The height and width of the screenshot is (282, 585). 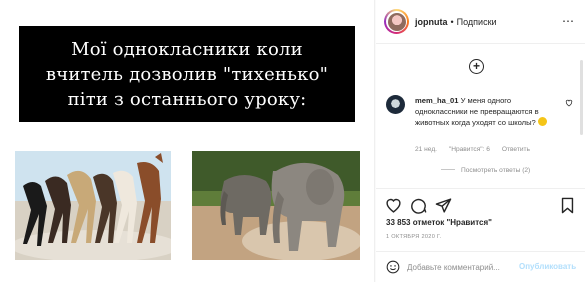 What do you see at coordinates (395, 104) in the screenshot?
I see `commenter-avatar` at bounding box center [395, 104].